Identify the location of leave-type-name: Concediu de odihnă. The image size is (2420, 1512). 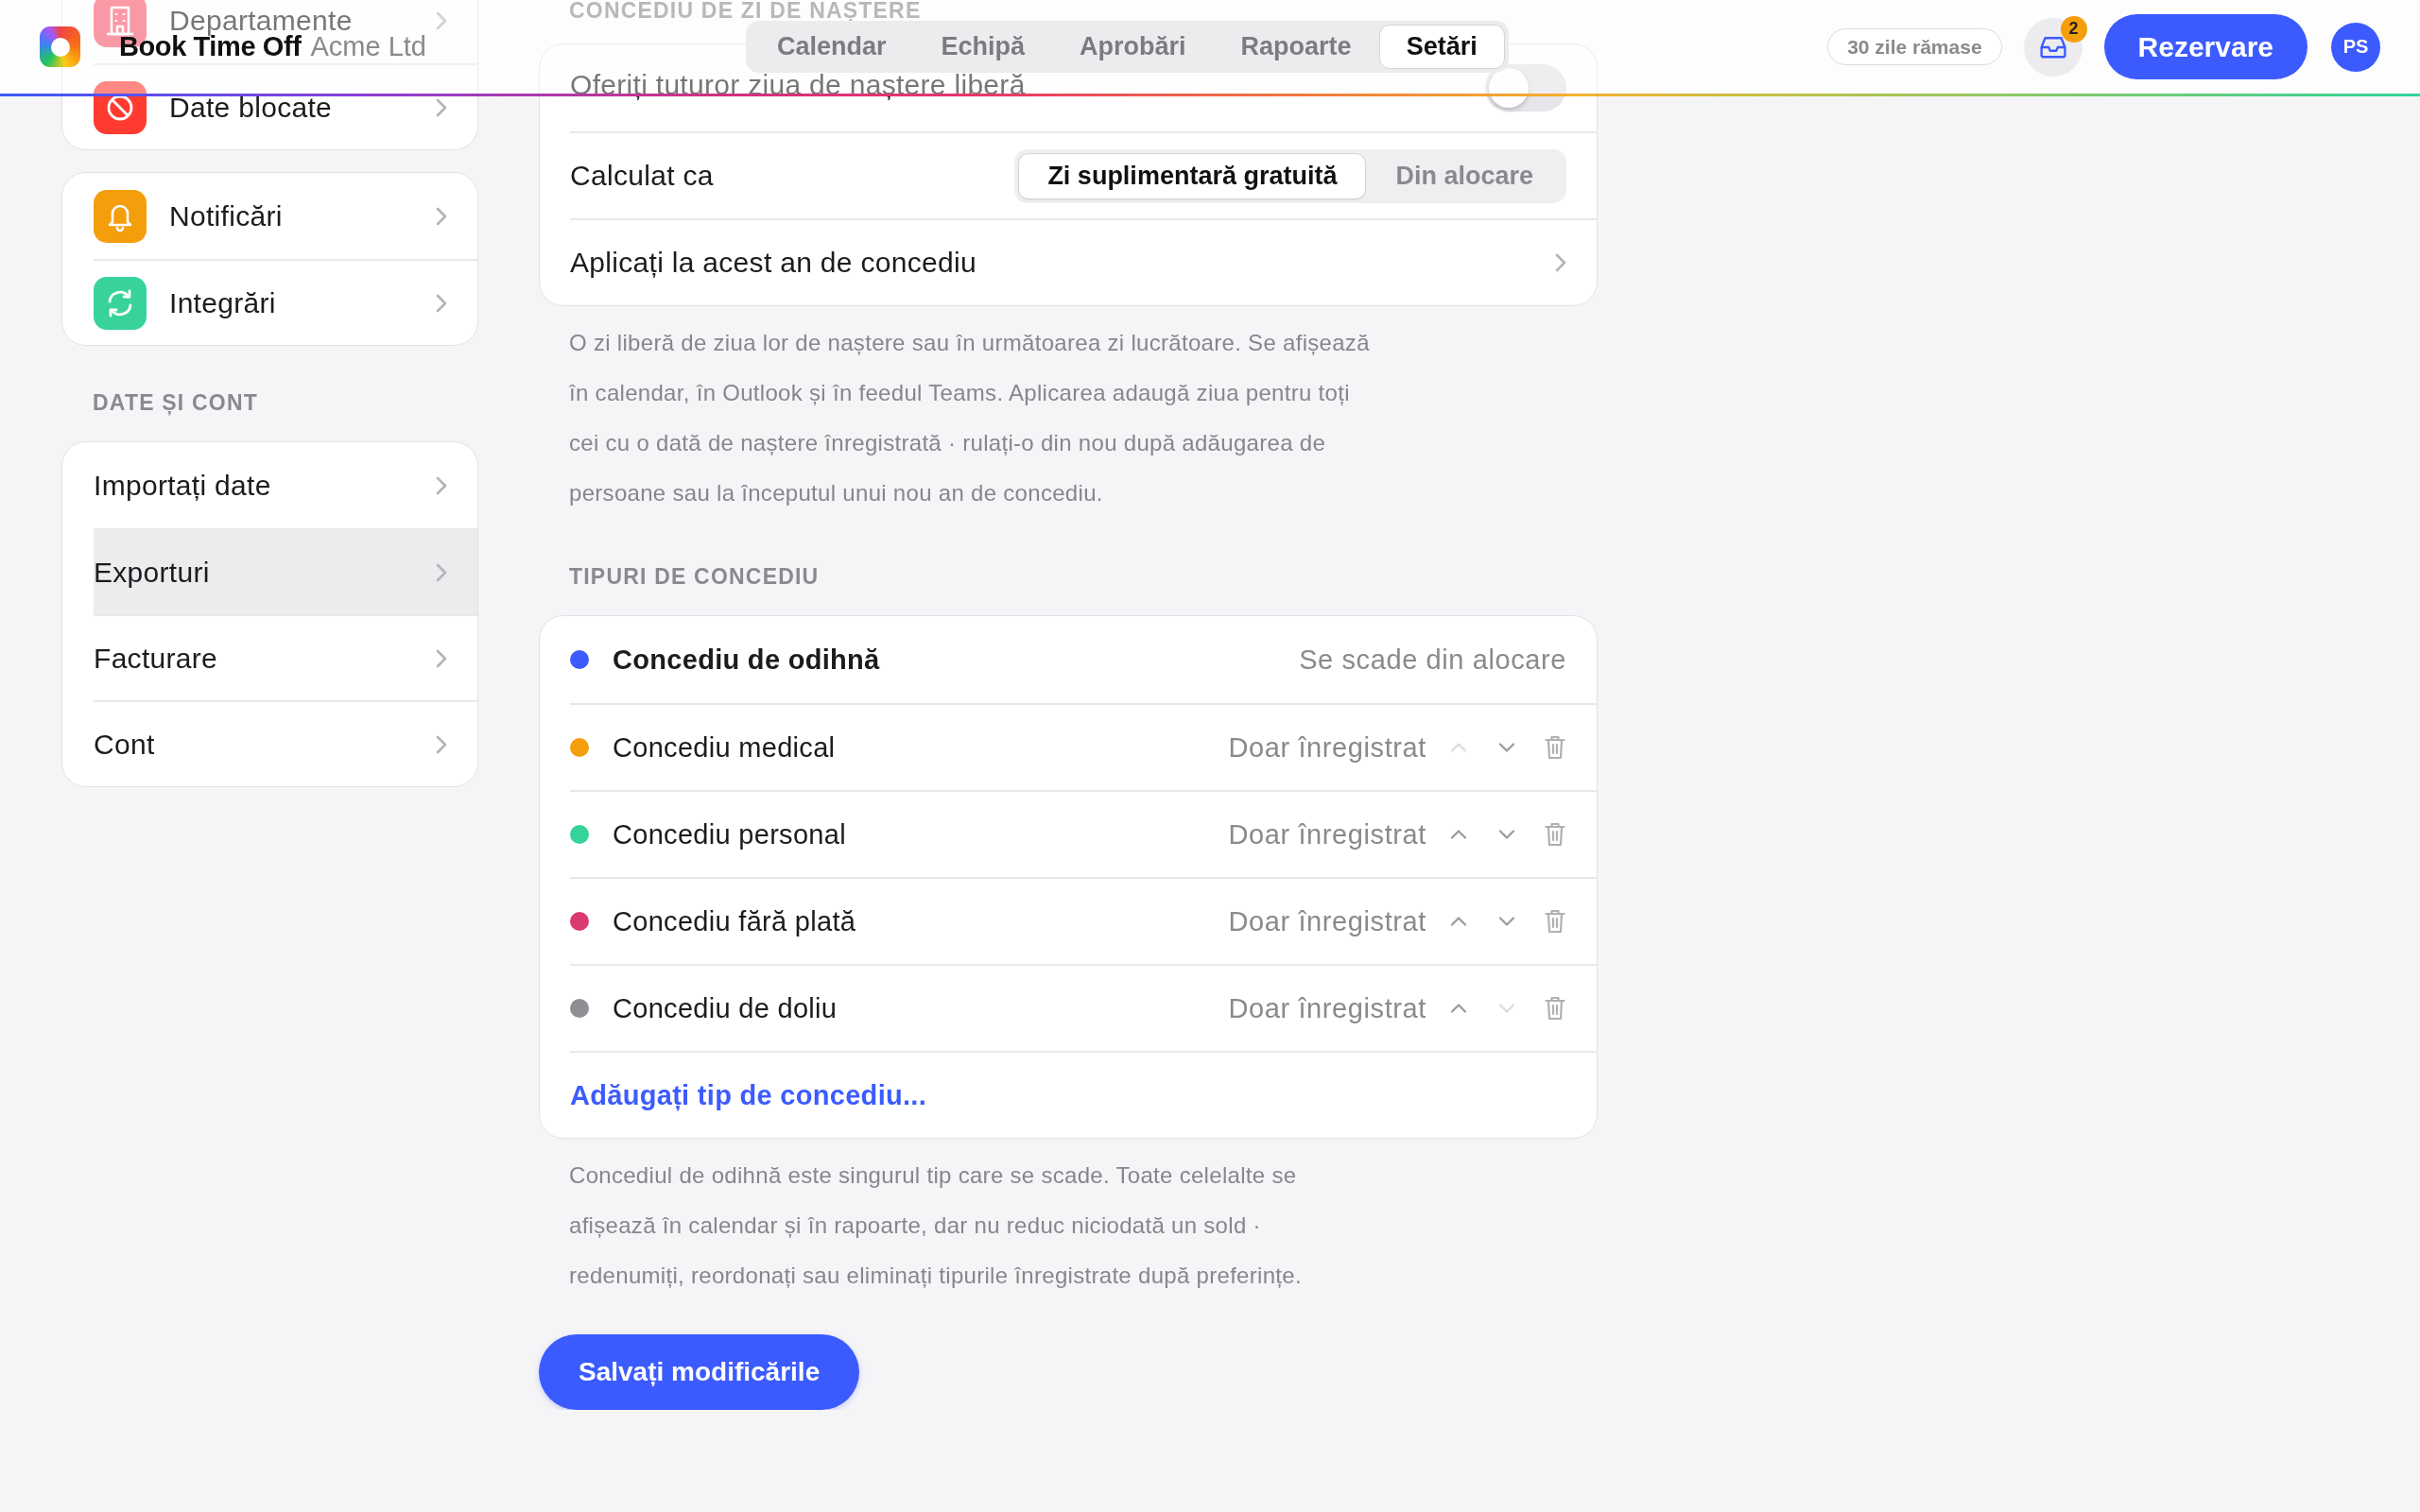
(747, 660).